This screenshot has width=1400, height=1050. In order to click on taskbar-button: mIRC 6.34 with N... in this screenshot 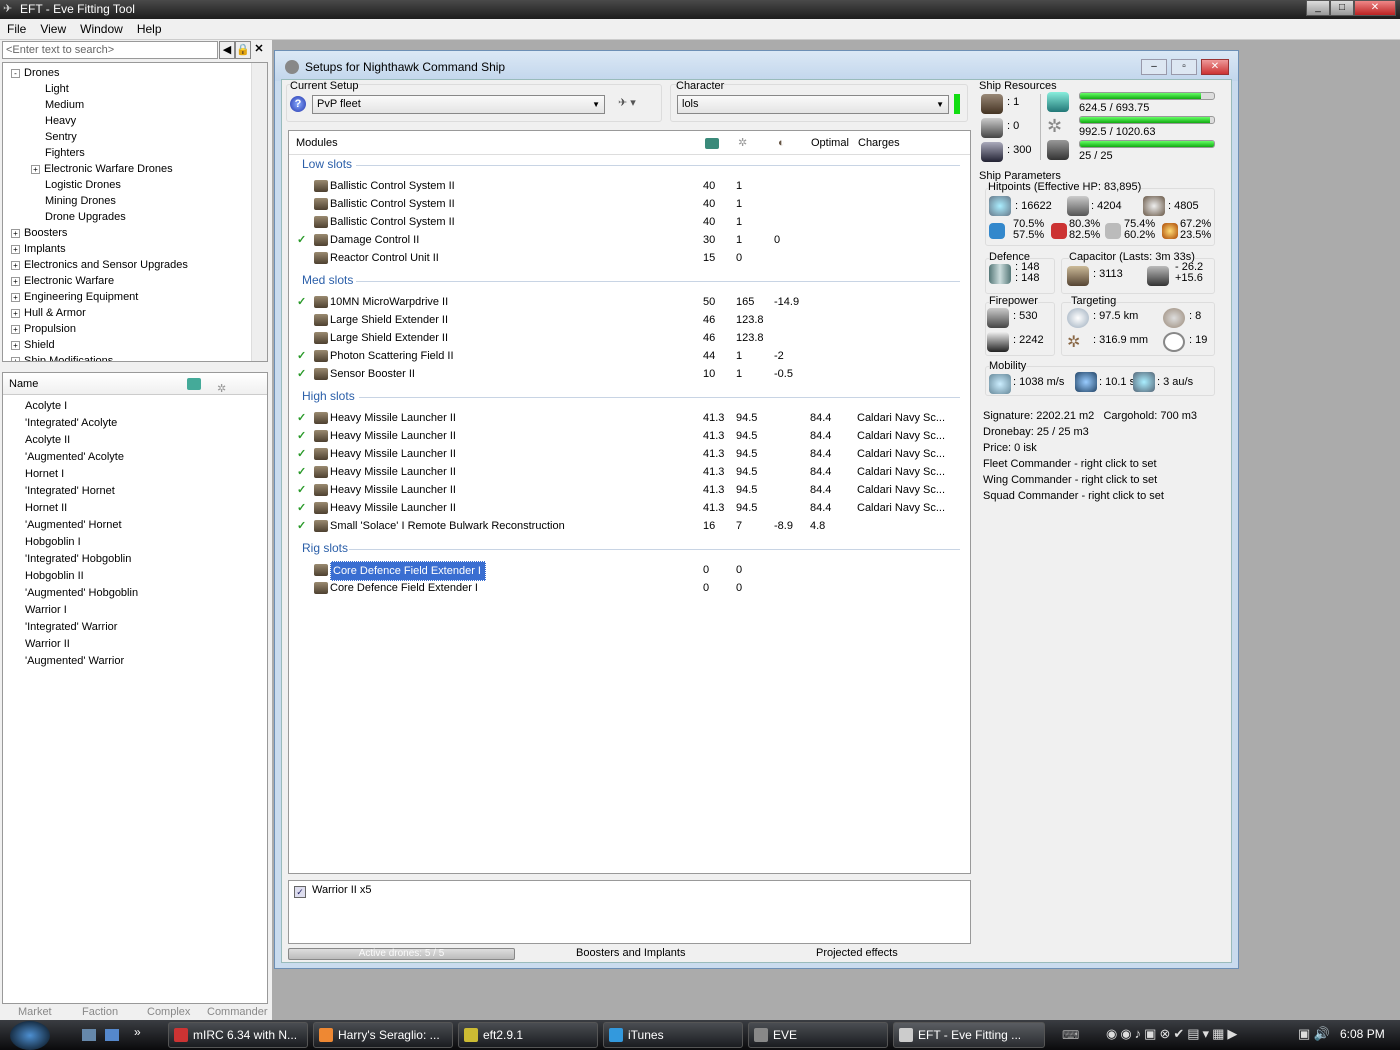, I will do `click(238, 1035)`.